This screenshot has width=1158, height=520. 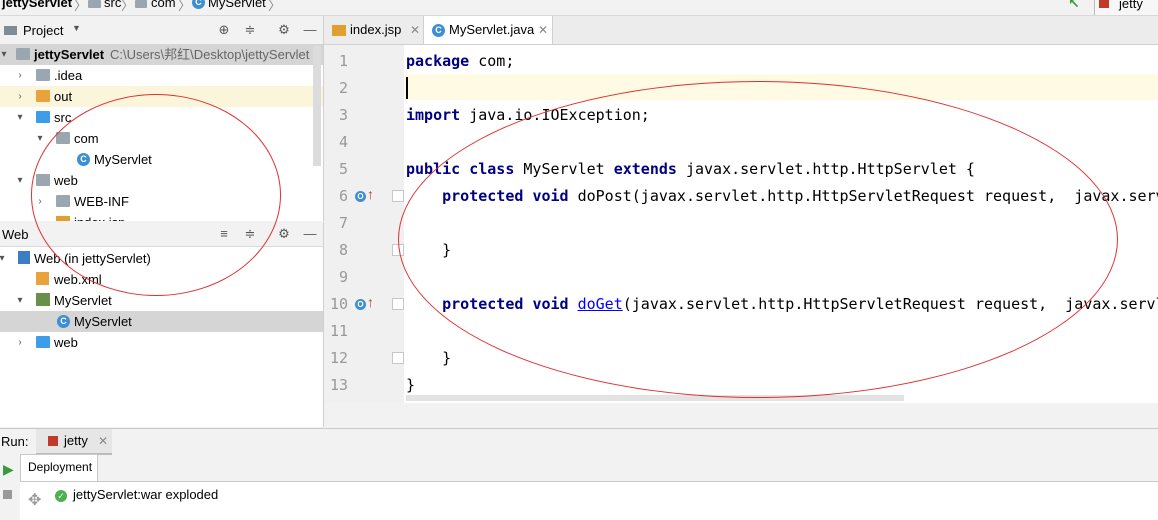 I want to click on breadcrumb-project: jettyServlet, so click(x=37, y=5).